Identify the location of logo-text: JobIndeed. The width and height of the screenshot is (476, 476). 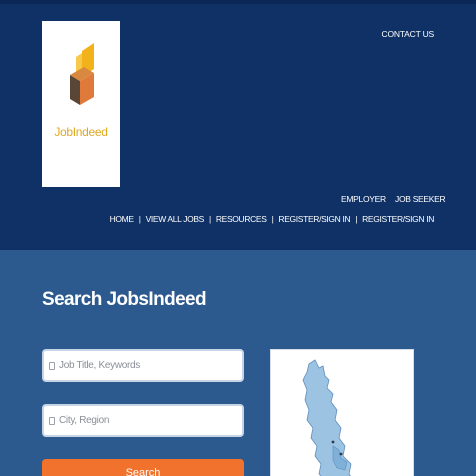
(81, 132).